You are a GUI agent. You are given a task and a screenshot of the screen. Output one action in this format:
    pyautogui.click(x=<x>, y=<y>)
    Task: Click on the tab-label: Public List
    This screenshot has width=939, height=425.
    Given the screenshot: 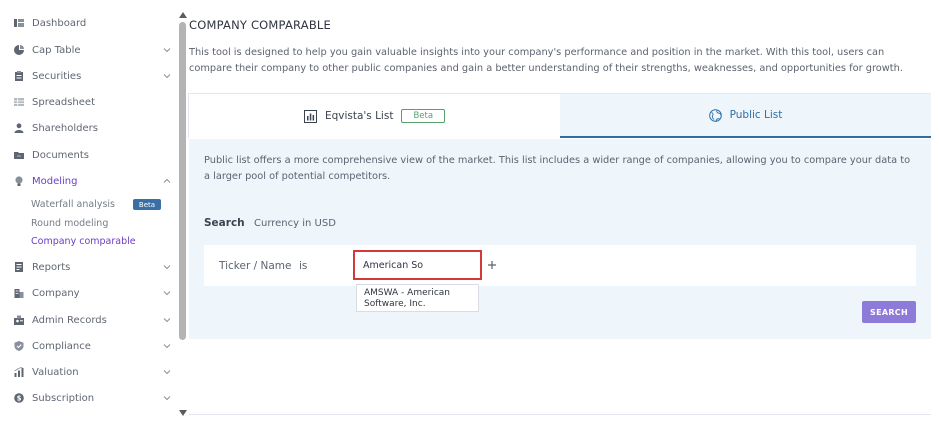 What is the action you would take?
    pyautogui.click(x=756, y=115)
    